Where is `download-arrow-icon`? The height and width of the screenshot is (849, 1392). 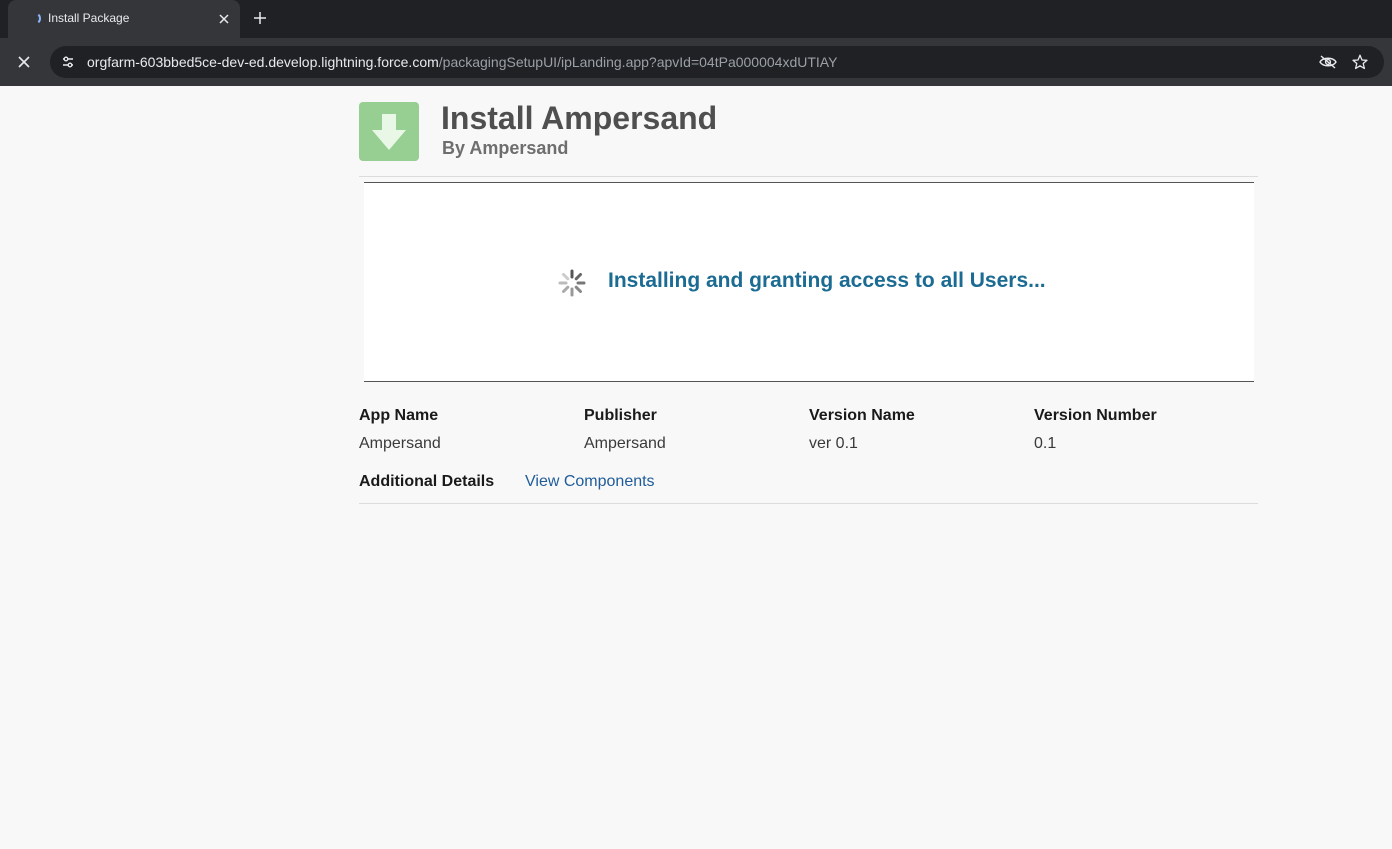 download-arrow-icon is located at coordinates (389, 131).